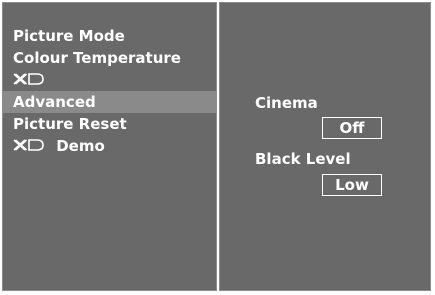 This screenshot has width=435, height=295. I want to click on menu-item-advanced: Advanced, so click(109, 102).